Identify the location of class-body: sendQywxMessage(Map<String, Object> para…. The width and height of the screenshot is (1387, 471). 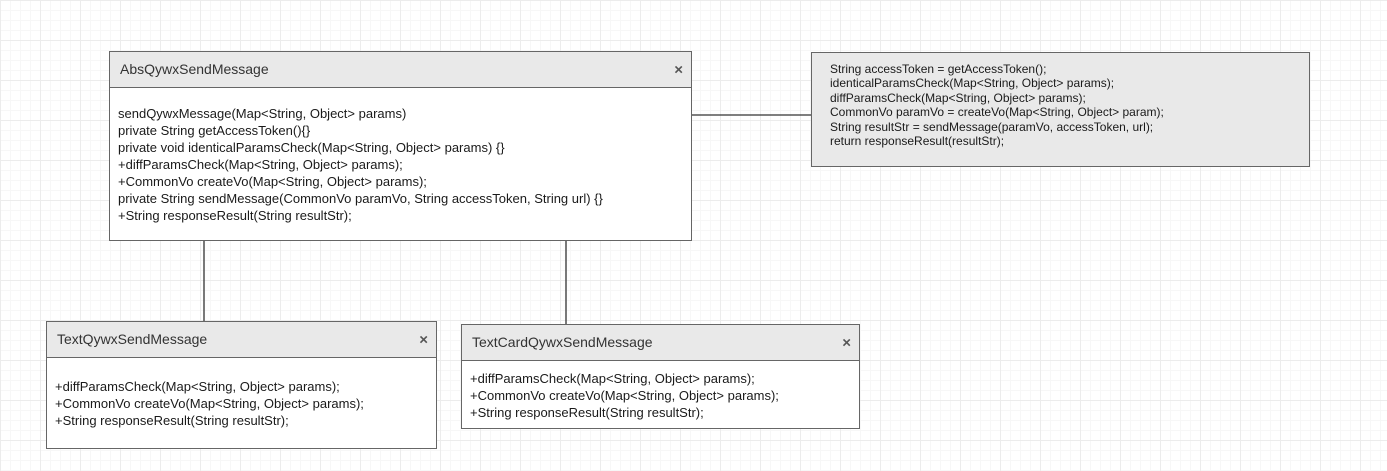
(400, 156).